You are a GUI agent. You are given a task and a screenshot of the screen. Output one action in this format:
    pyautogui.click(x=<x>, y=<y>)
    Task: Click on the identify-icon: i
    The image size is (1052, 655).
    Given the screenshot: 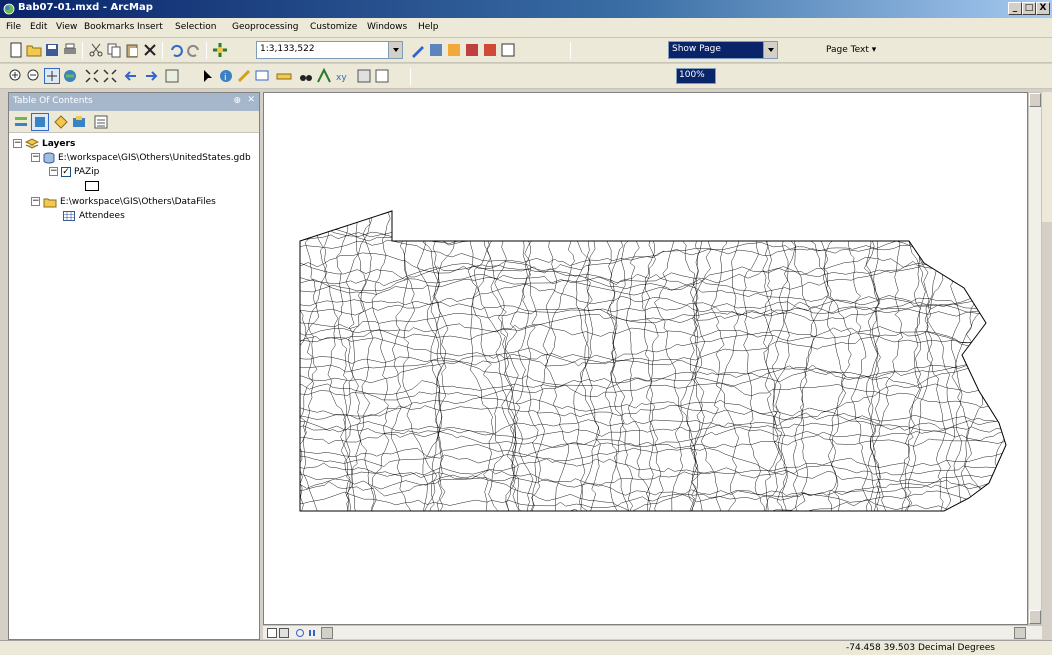 What is the action you would take?
    pyautogui.click(x=226, y=76)
    